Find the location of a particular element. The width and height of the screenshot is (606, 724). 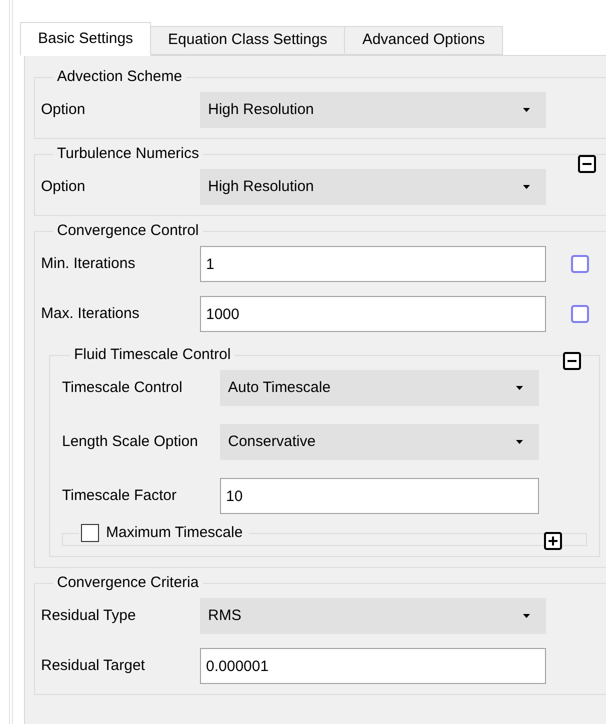

tab: Equation Class Settings is located at coordinates (248, 40).